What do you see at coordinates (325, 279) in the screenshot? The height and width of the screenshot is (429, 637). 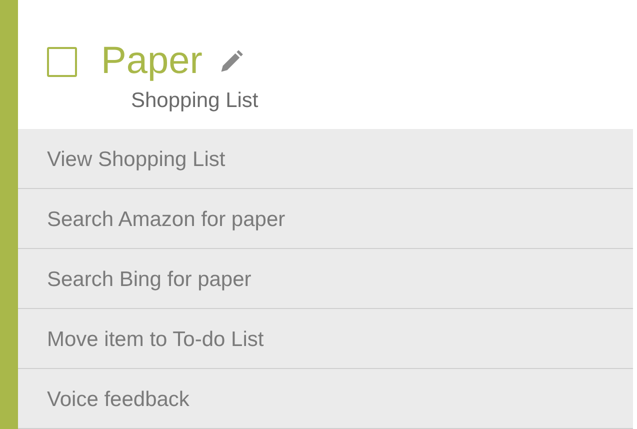 I see `menu-item: Search Bing for paper` at bounding box center [325, 279].